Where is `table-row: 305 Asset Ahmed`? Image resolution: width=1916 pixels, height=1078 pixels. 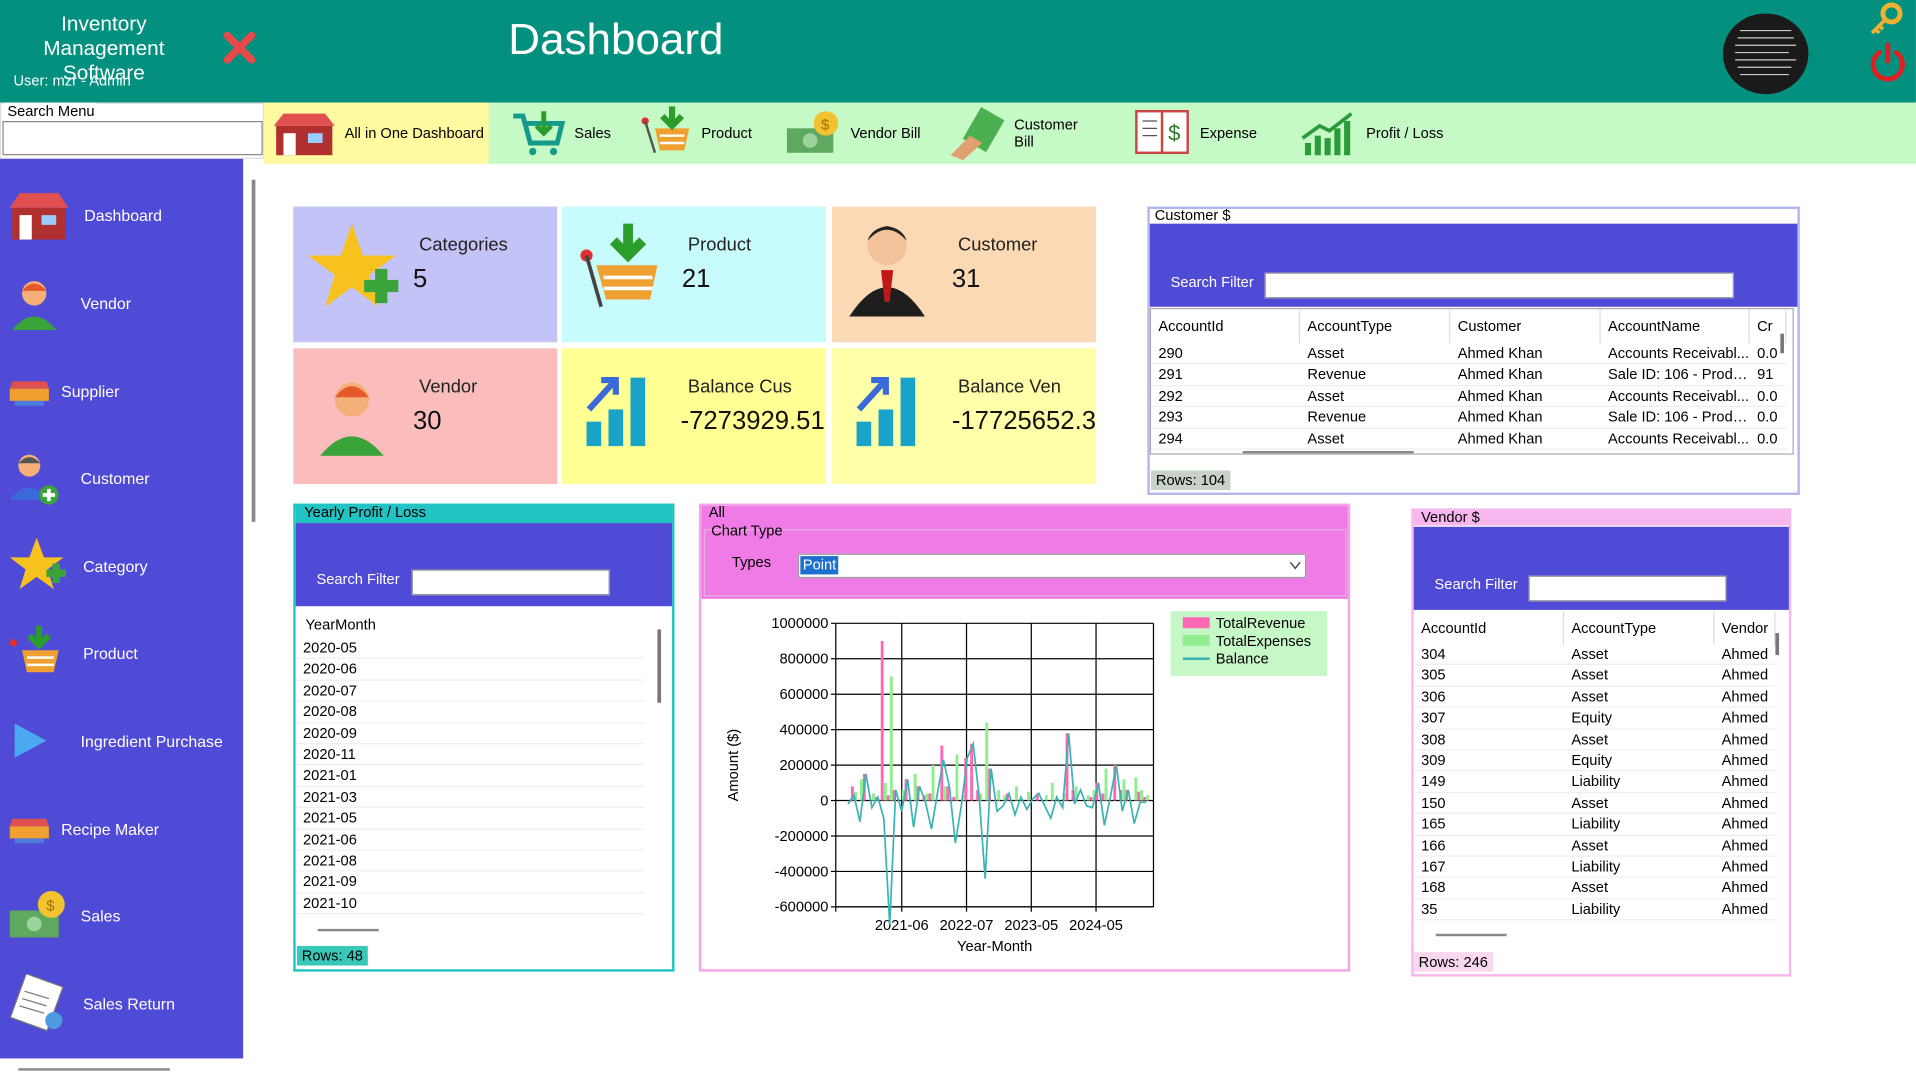
table-row: 305 Asset Ahmed is located at coordinates (1594, 676).